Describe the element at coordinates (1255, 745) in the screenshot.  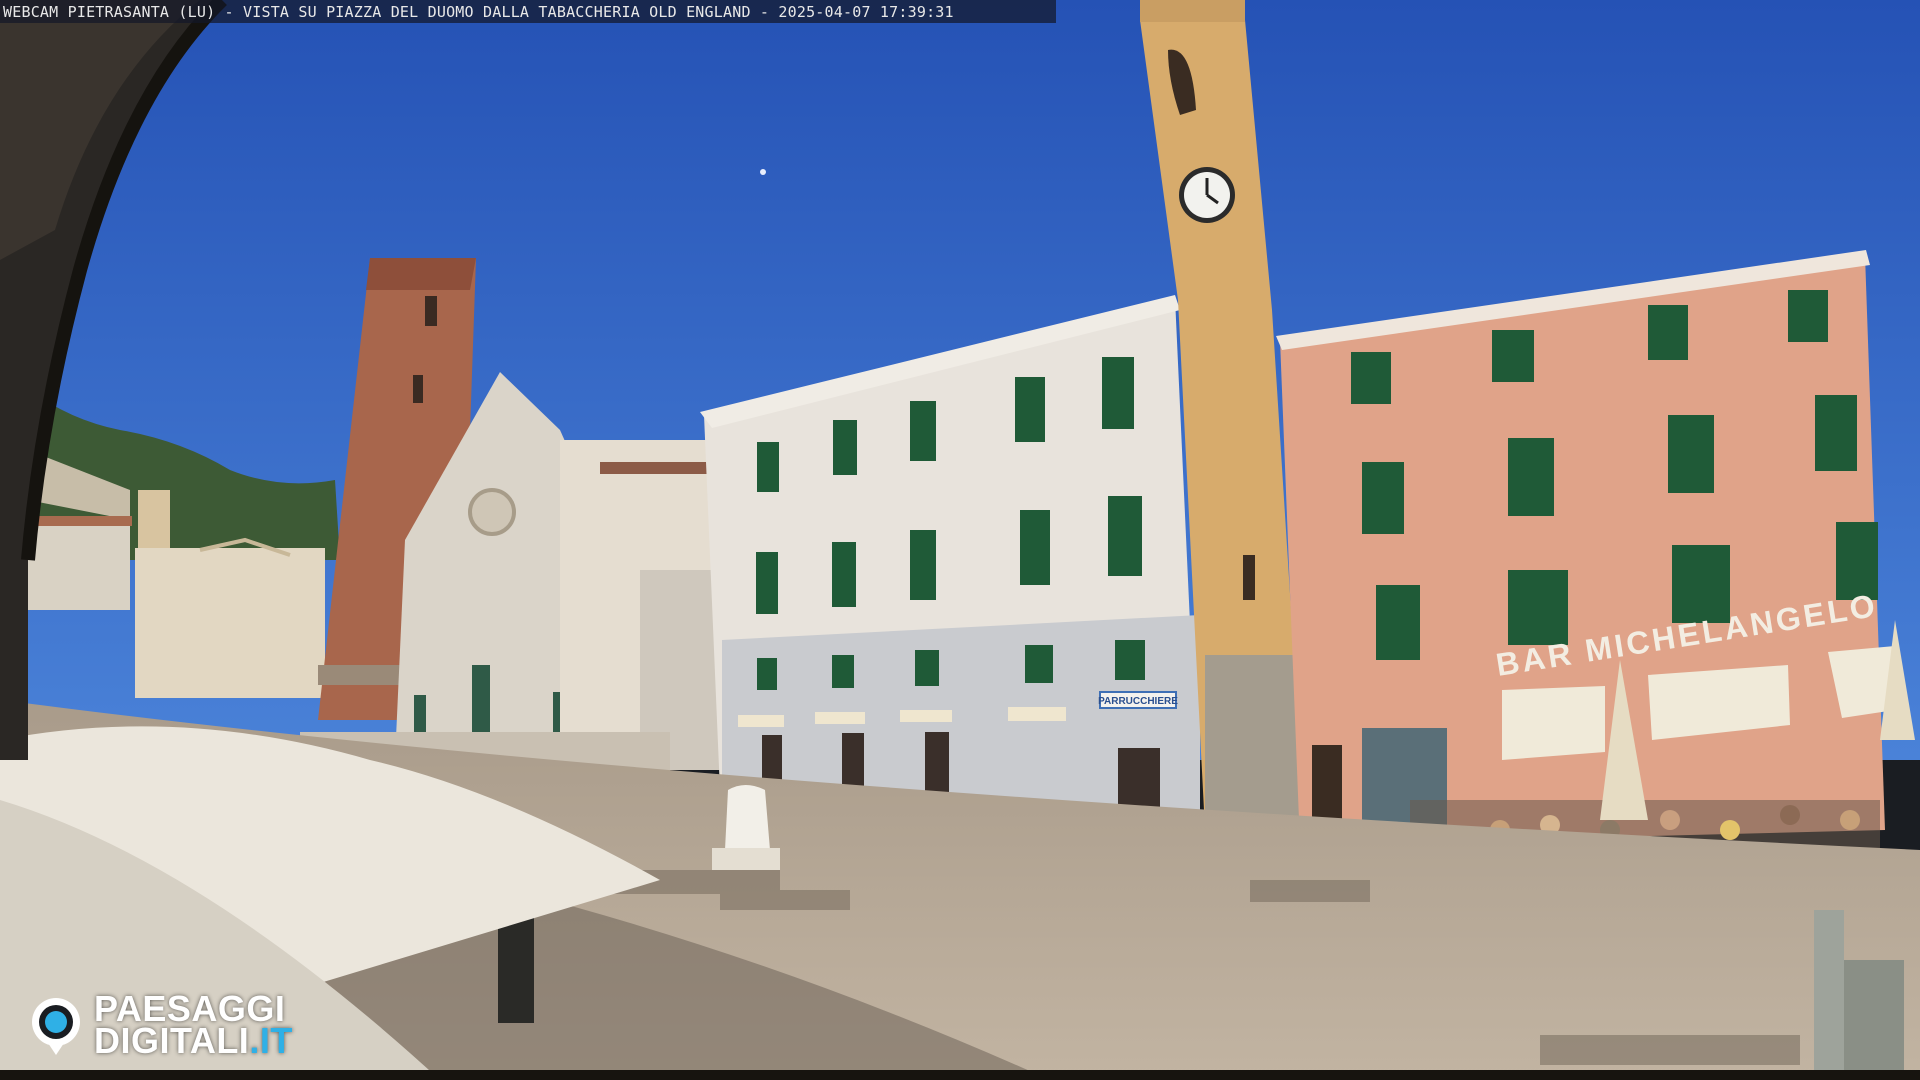
I see `tower-stone-base` at that location.